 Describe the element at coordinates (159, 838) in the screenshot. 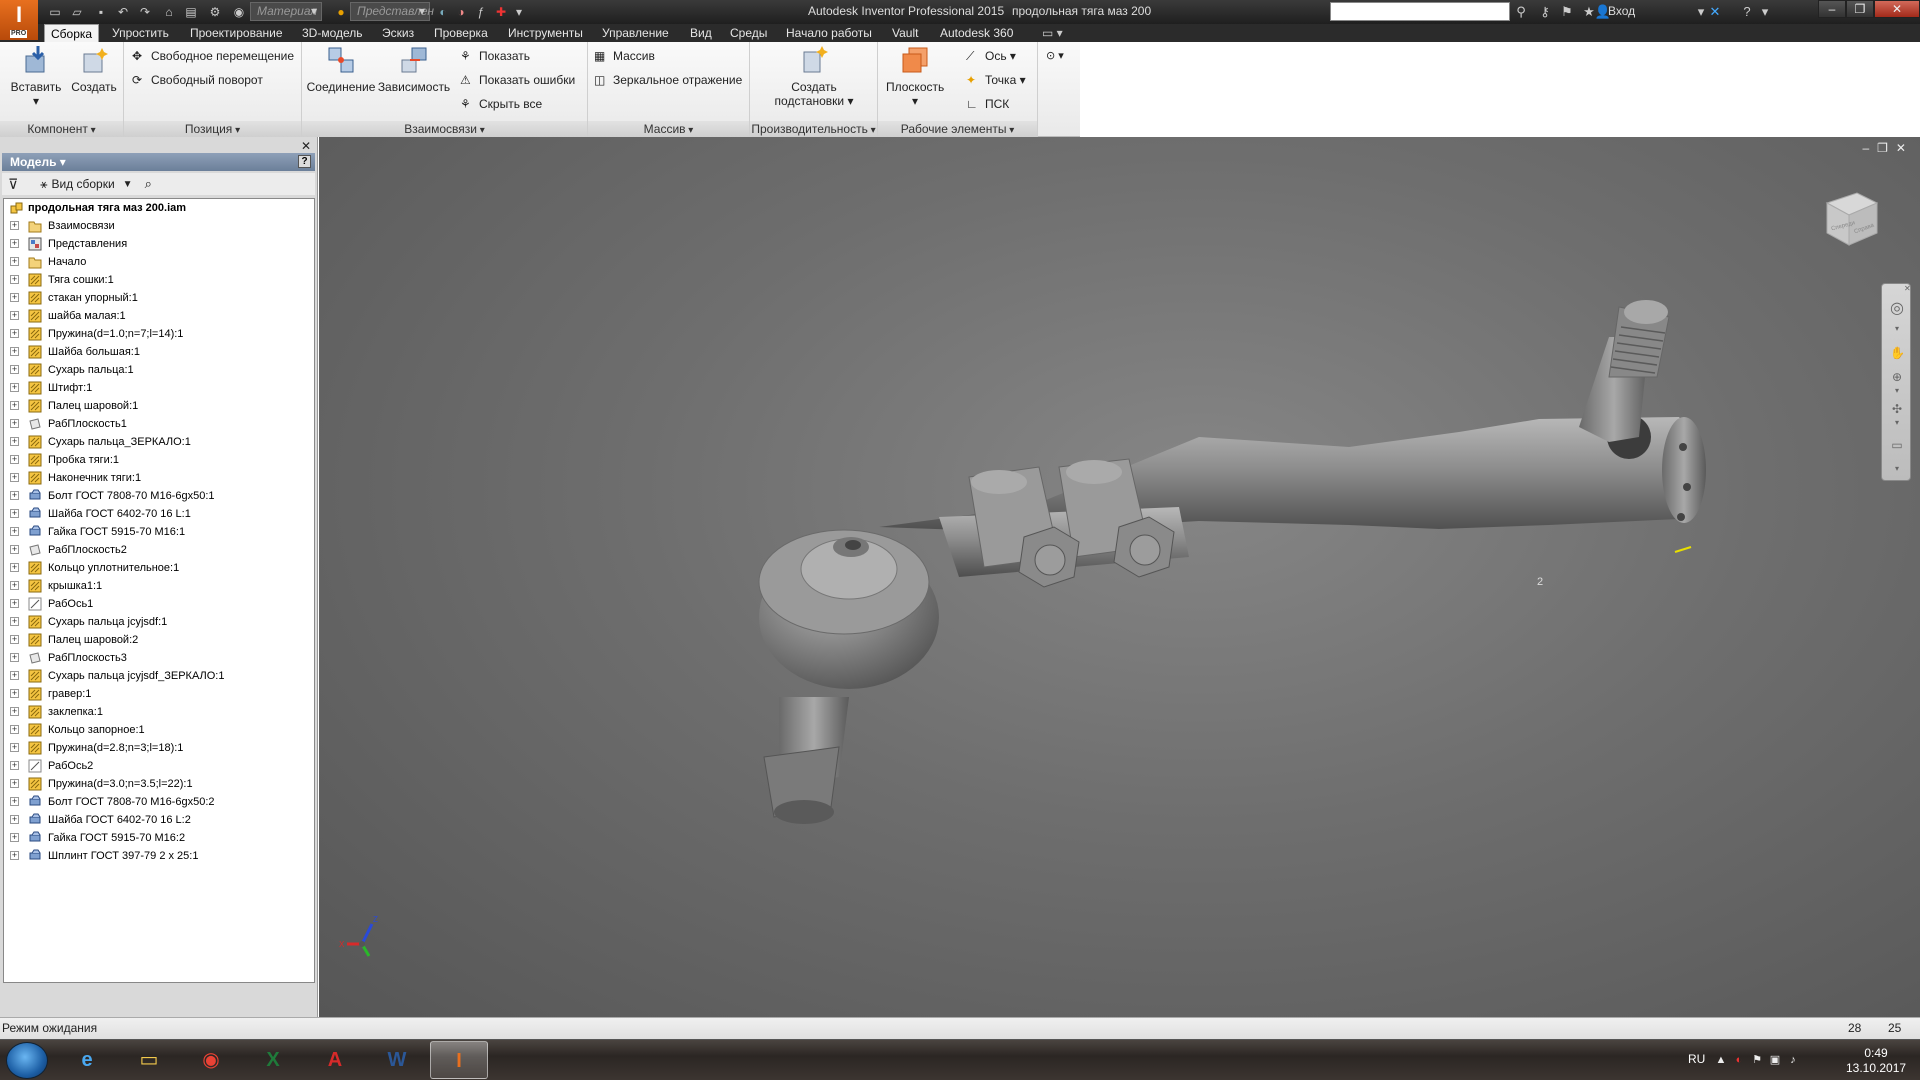

I see `tree-item: + Гайка ГОСТ 5915-70 М16:2` at that location.